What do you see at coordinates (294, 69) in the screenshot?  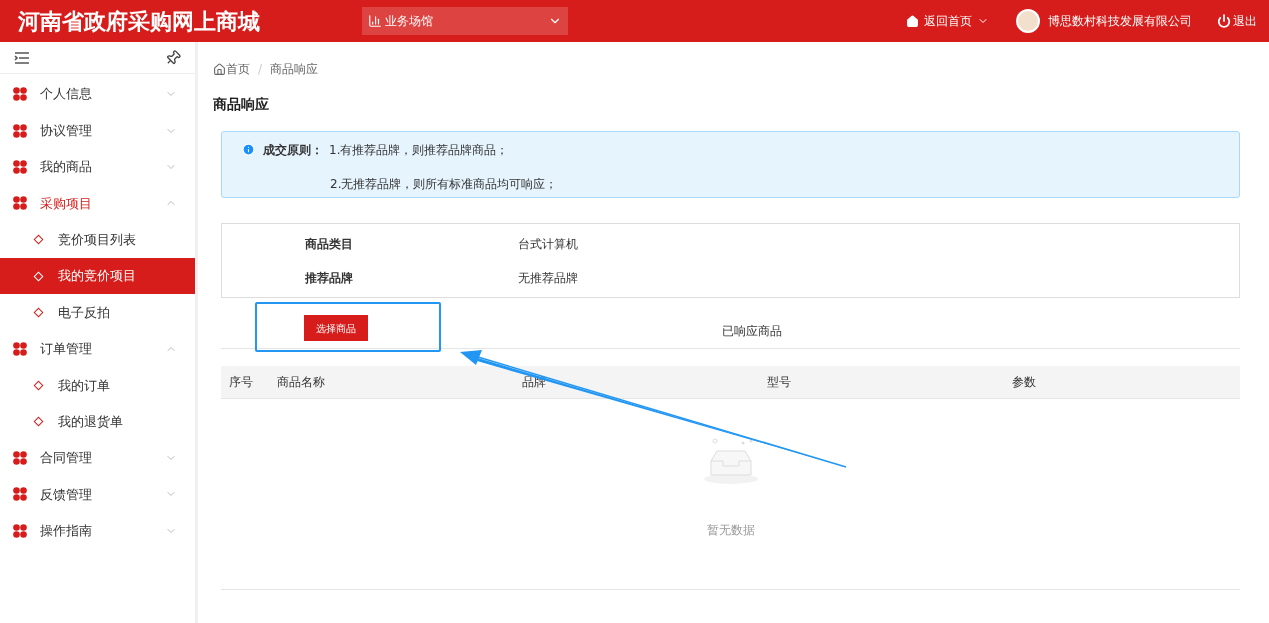 I see `breadcrumb-current: 商品响应` at bounding box center [294, 69].